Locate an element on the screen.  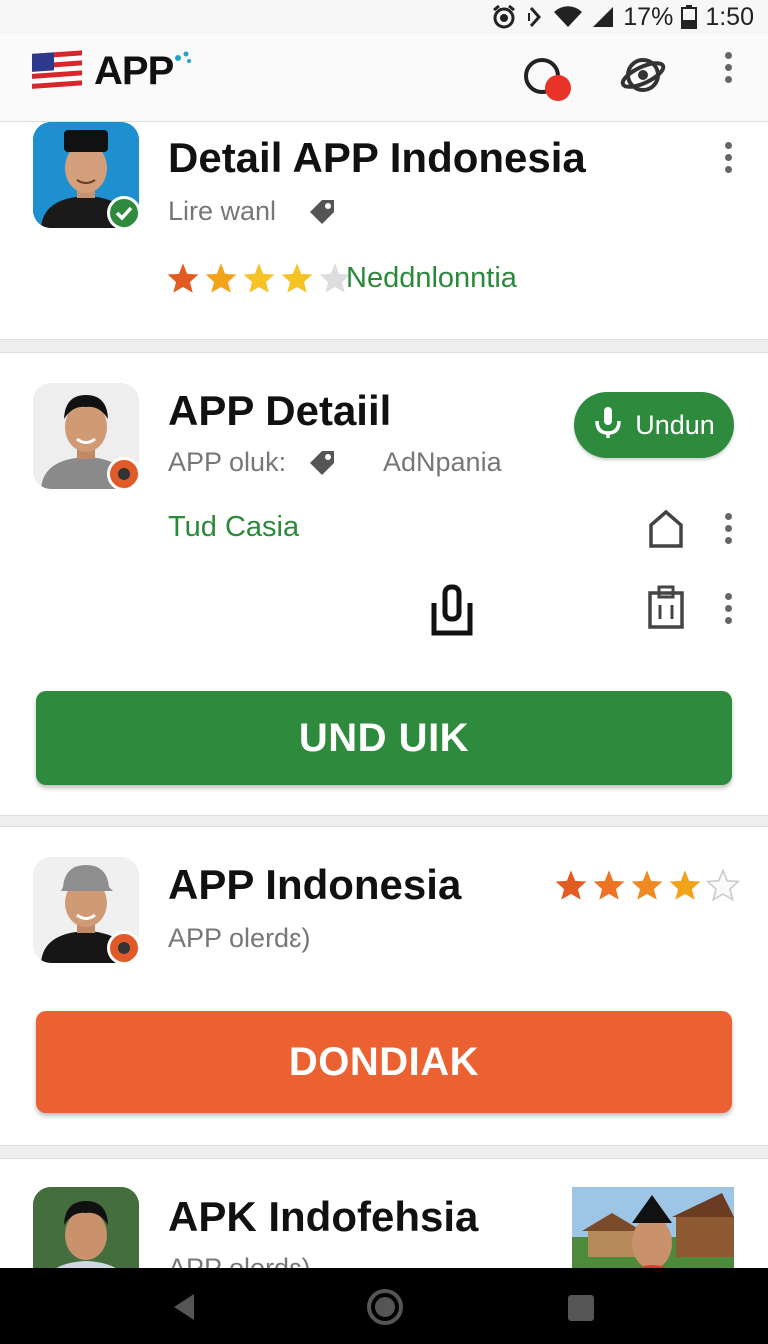
globe-icon is located at coordinates (643, 77).